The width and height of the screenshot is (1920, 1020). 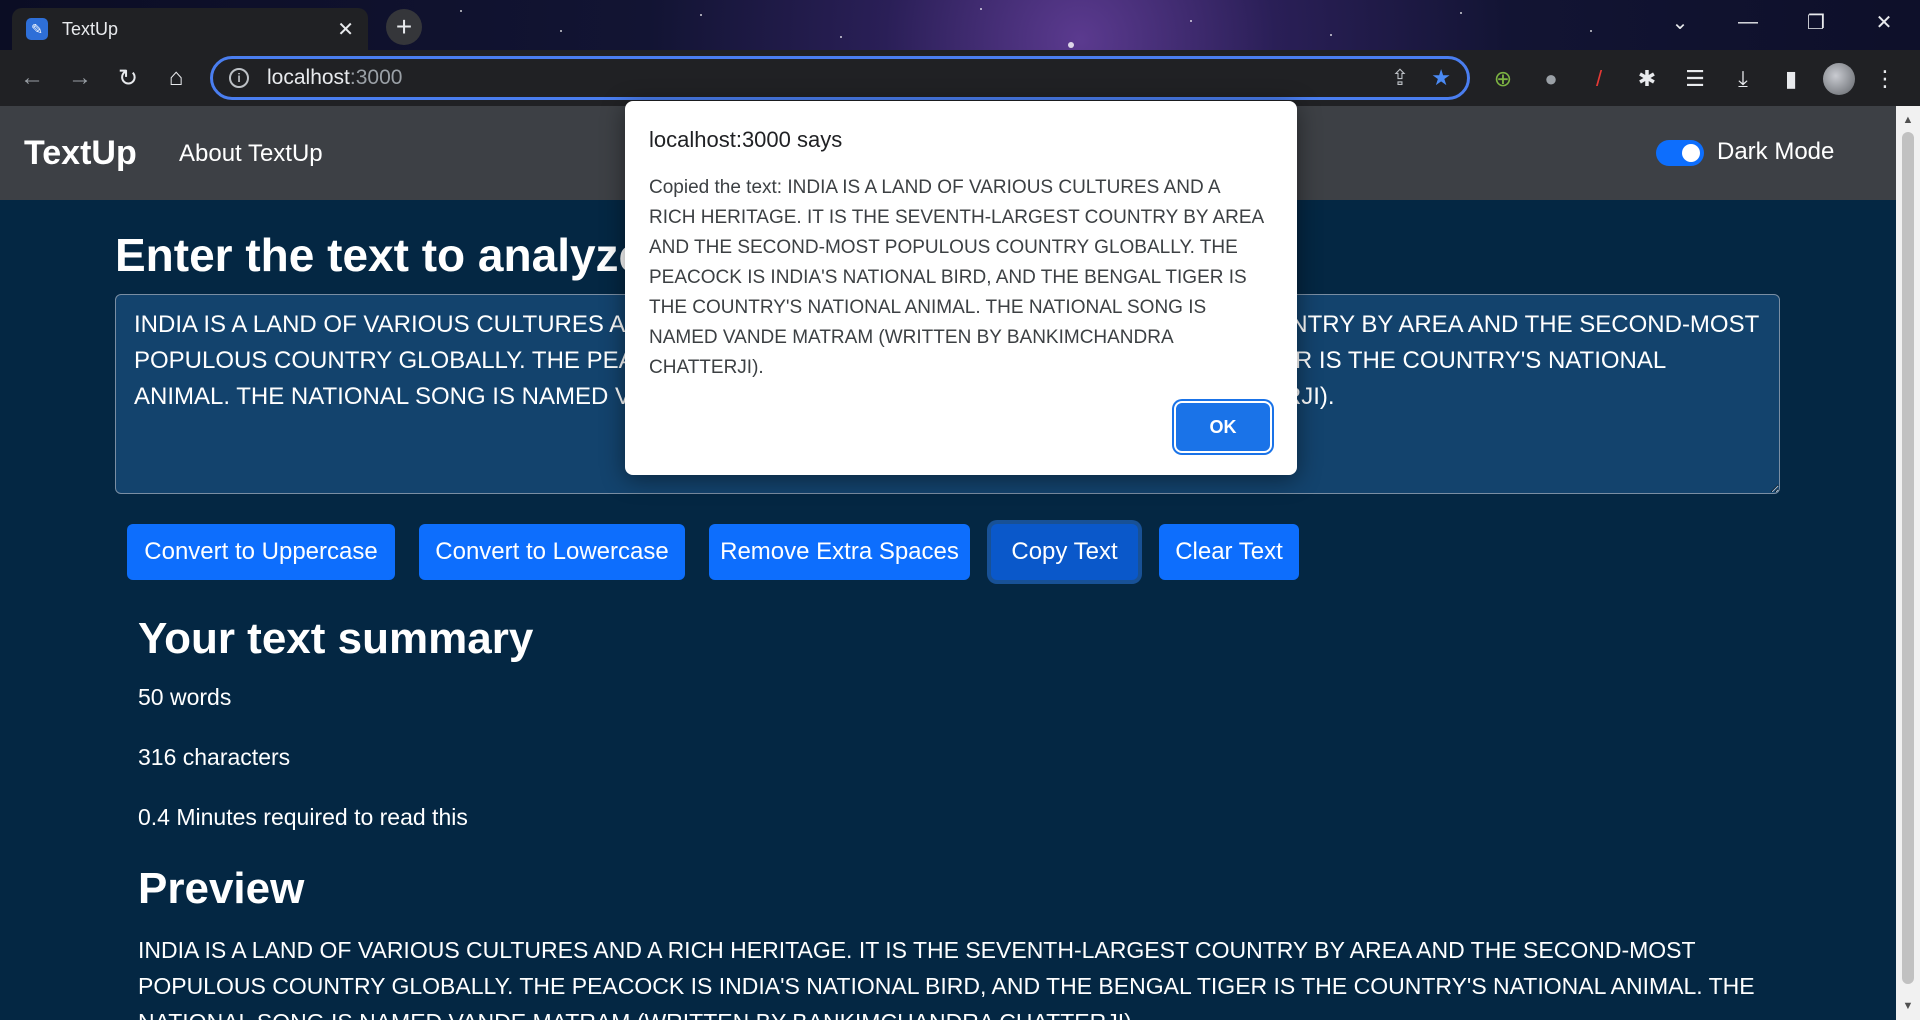 What do you see at coordinates (1748, 22) in the screenshot?
I see `minimize-icon: —` at bounding box center [1748, 22].